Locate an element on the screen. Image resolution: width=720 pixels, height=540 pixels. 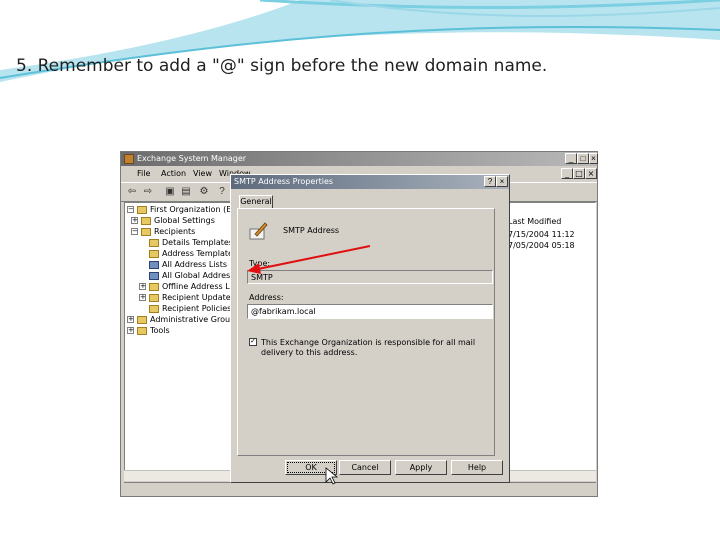
address-value: @fabrikam.local is located at coordinates (283, 311).